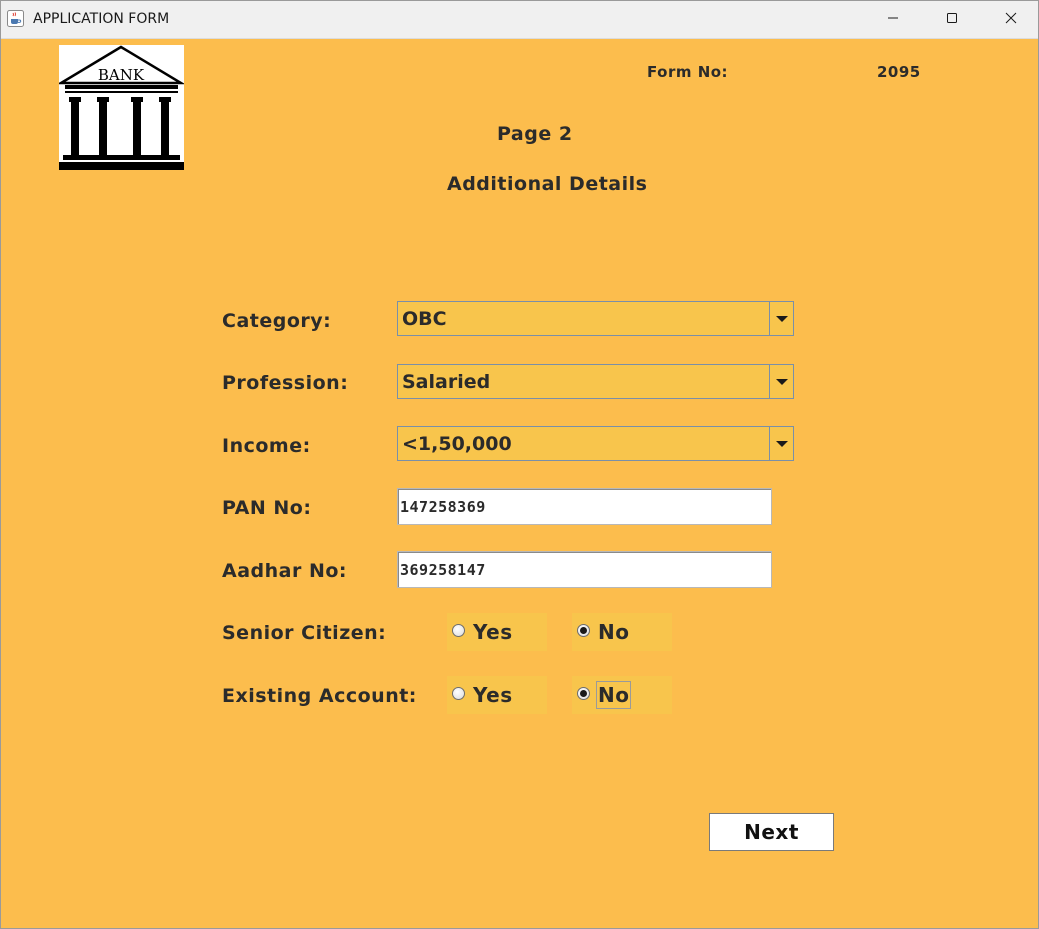 The width and height of the screenshot is (1039, 929). I want to click on income-dropdown-button, so click(781, 443).